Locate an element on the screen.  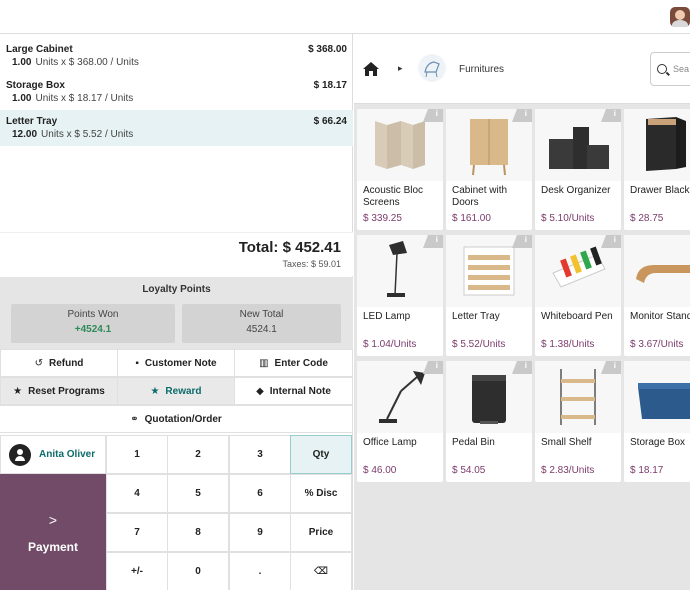
tag-icon: ◆ is located at coordinates (260, 391).